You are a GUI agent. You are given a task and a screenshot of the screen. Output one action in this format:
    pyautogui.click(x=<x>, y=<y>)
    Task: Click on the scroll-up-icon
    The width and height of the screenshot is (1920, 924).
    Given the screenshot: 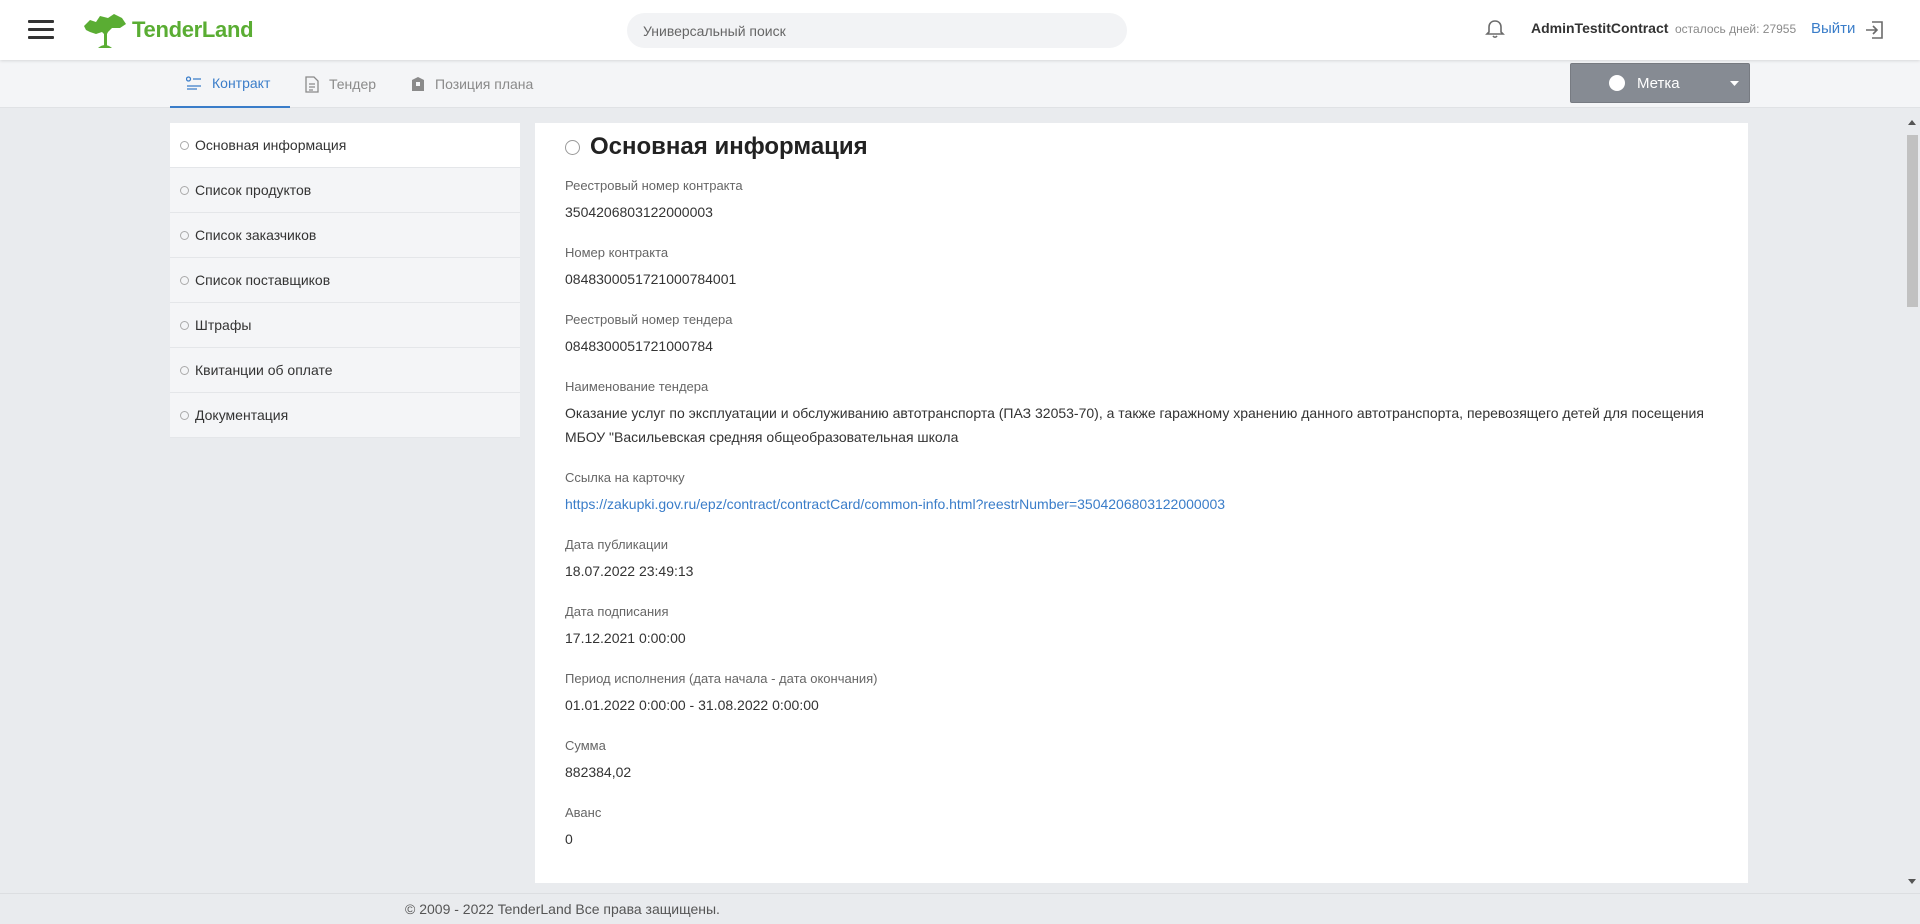 What is the action you would take?
    pyautogui.click(x=1912, y=122)
    